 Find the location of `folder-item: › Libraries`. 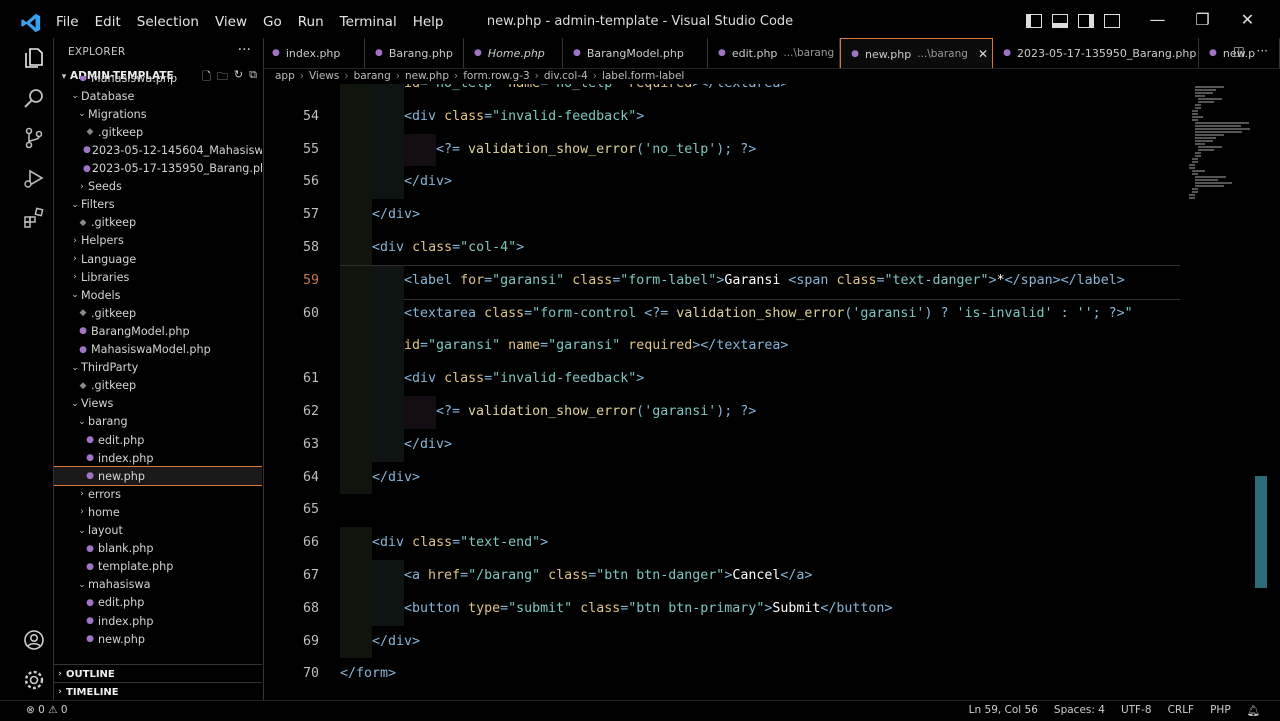

folder-item: › Libraries is located at coordinates (158, 277).